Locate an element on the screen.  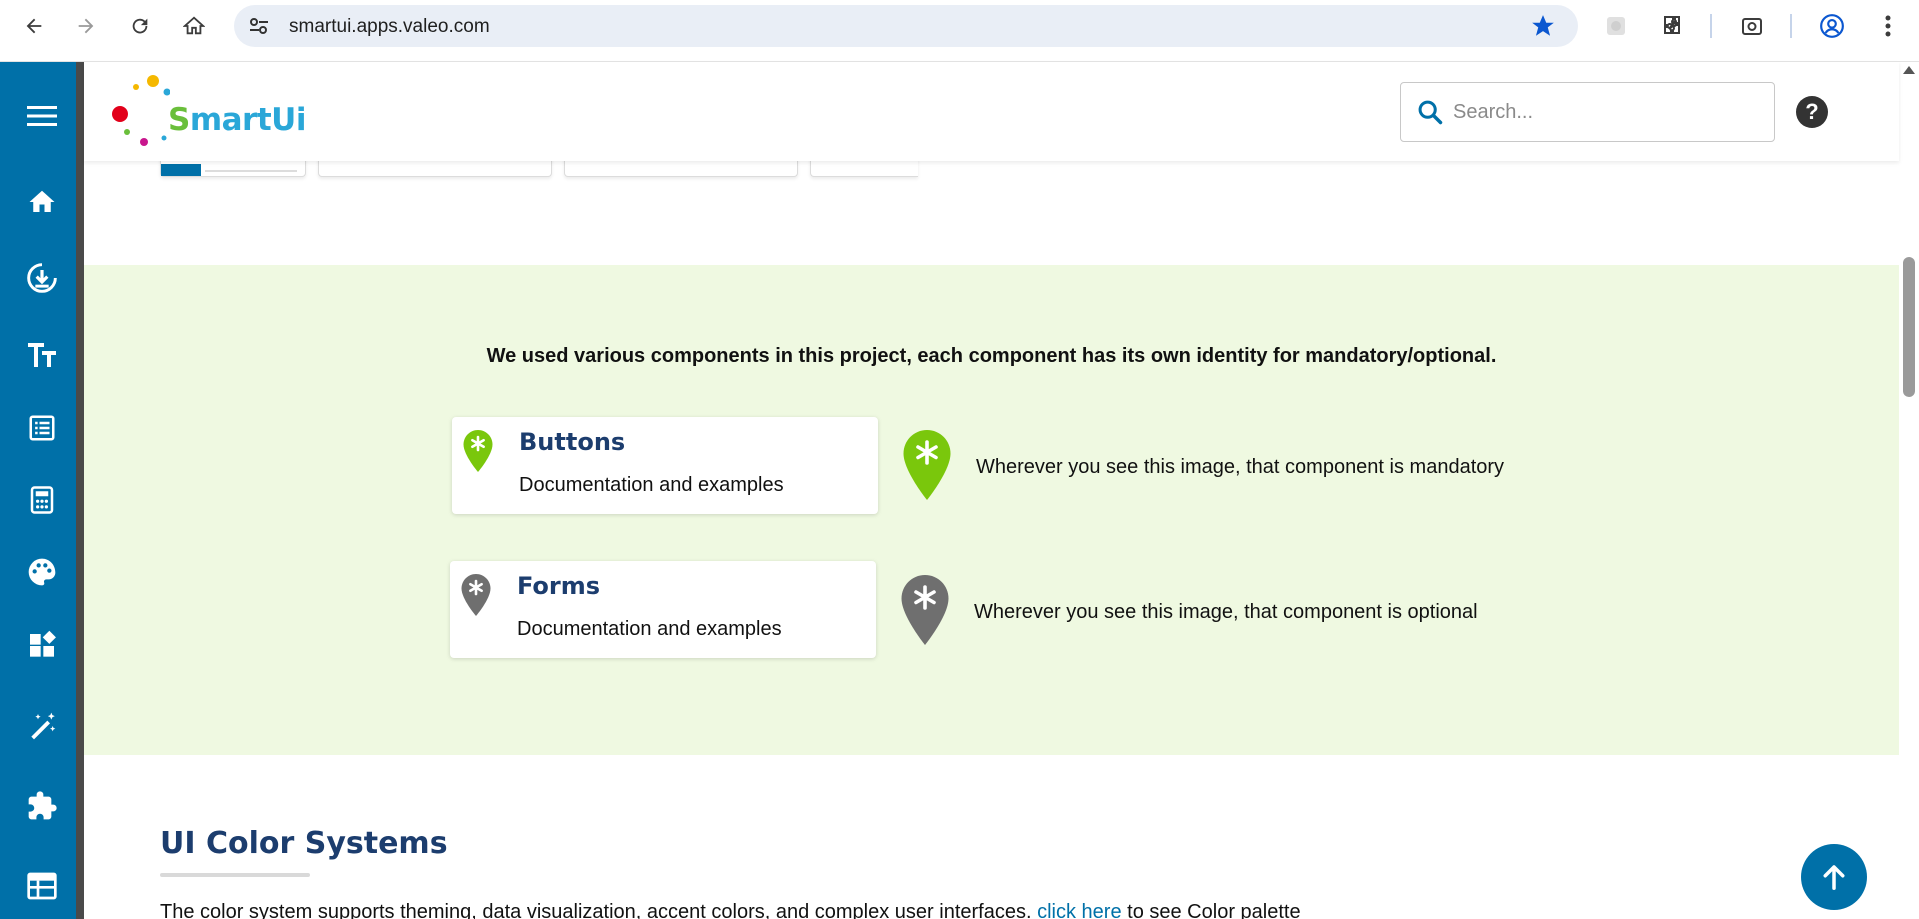
help-icon: ? is located at coordinates (1812, 112).